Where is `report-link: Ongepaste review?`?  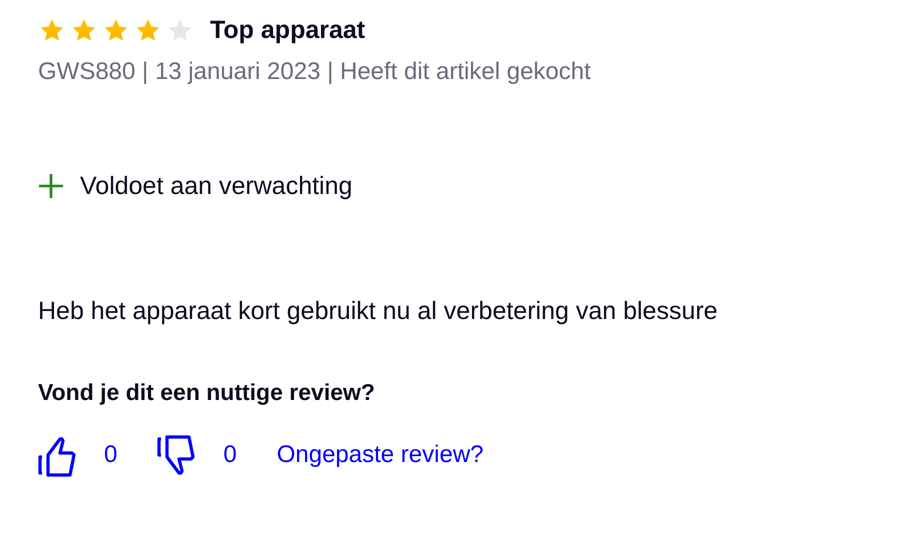 report-link: Ongepaste review? is located at coordinates (380, 455).